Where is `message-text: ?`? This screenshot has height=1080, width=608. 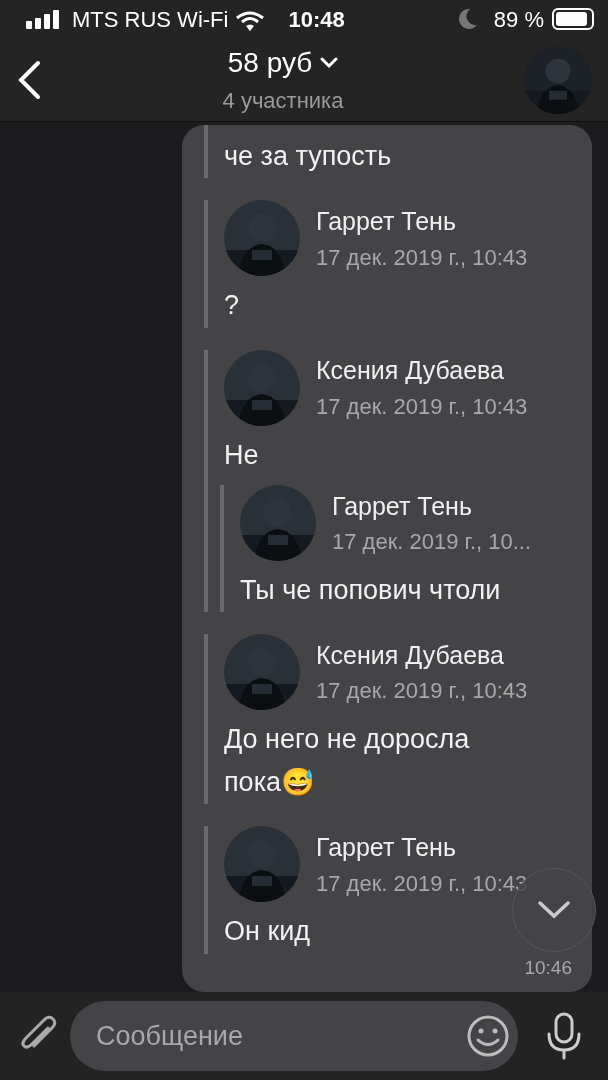 message-text: ? is located at coordinates (232, 306).